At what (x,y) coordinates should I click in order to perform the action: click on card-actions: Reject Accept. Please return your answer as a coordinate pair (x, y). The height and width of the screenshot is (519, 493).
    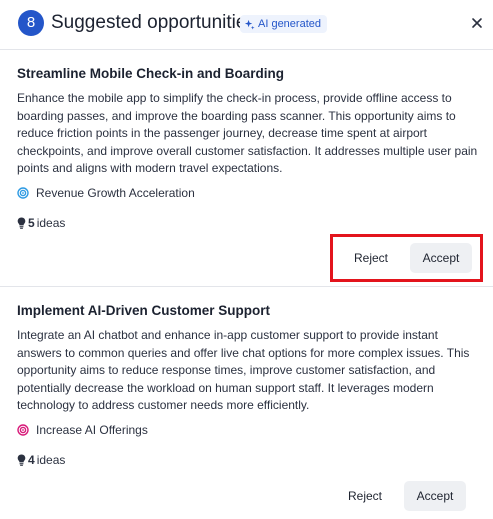
    Looking at the image, I should click on (406, 496).